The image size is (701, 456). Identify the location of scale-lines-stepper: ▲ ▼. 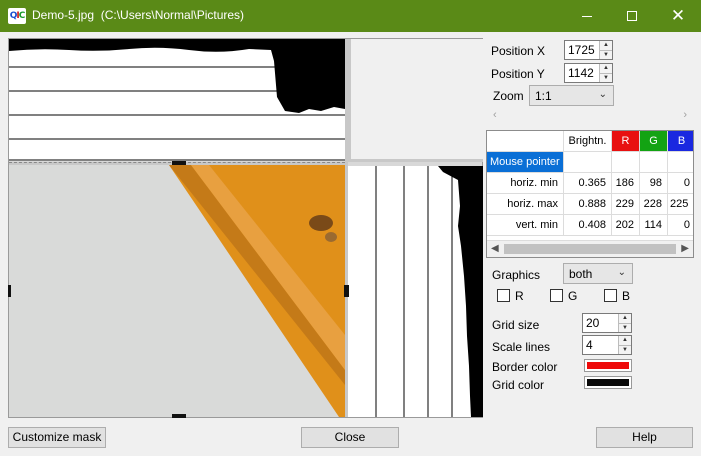
(624, 345).